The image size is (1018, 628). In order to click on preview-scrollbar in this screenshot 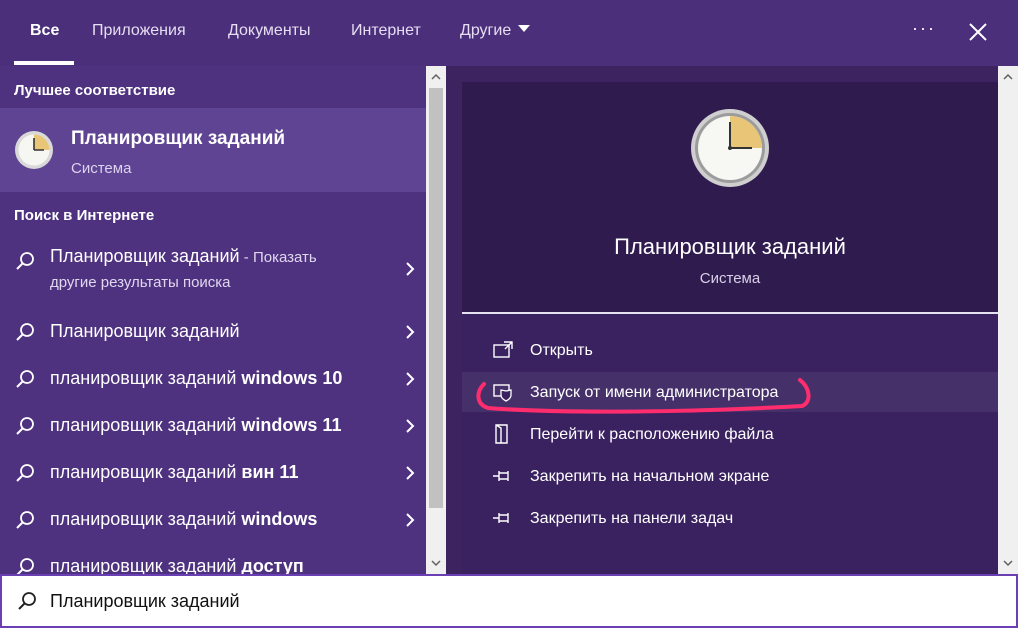, I will do `click(1008, 320)`.